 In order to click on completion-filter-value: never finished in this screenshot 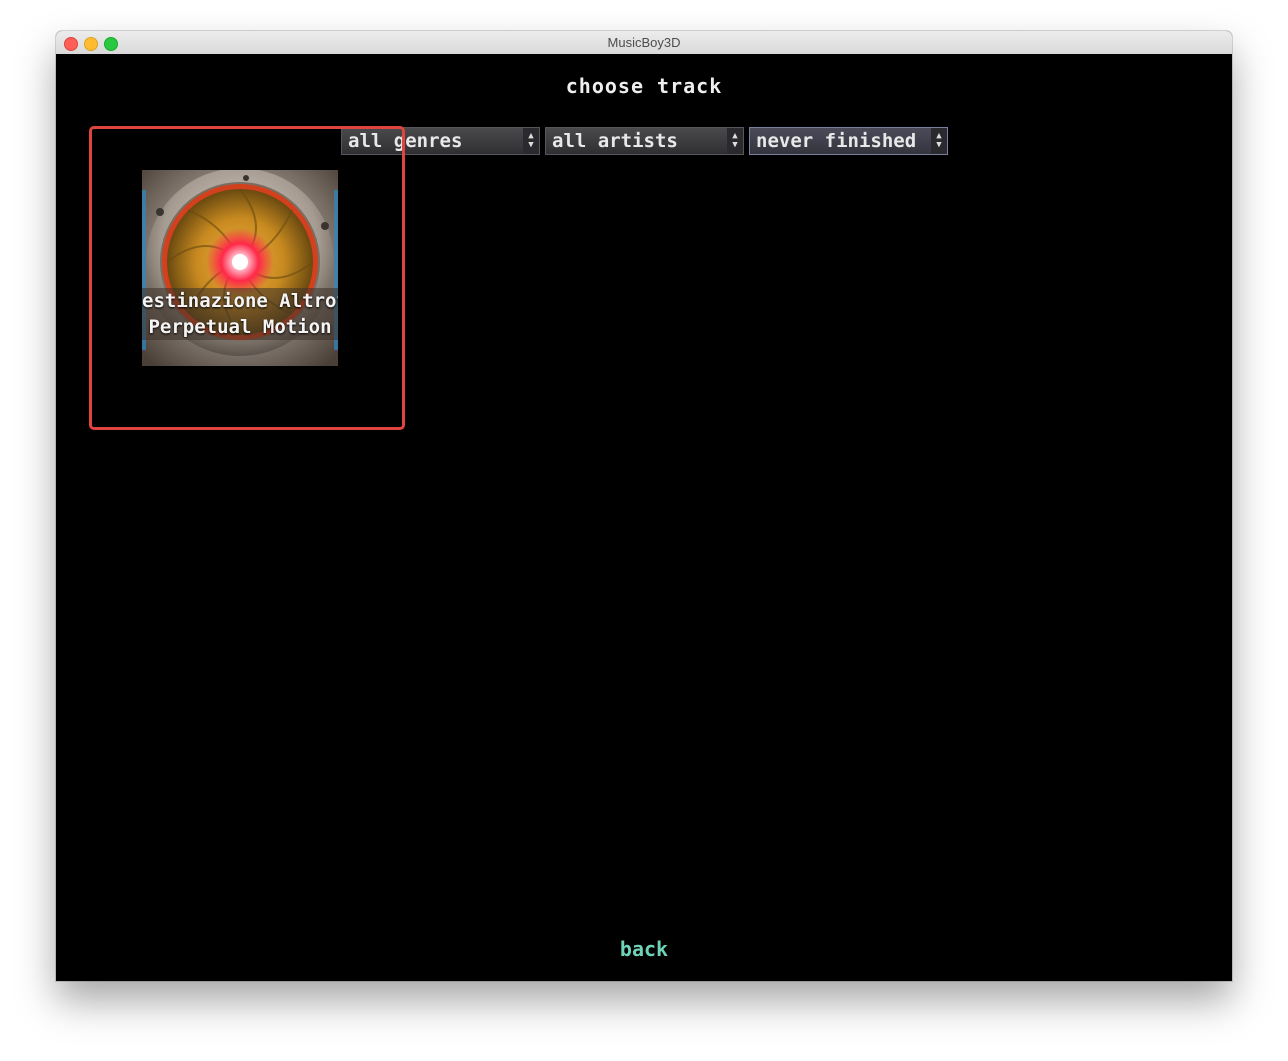, I will do `click(836, 141)`.